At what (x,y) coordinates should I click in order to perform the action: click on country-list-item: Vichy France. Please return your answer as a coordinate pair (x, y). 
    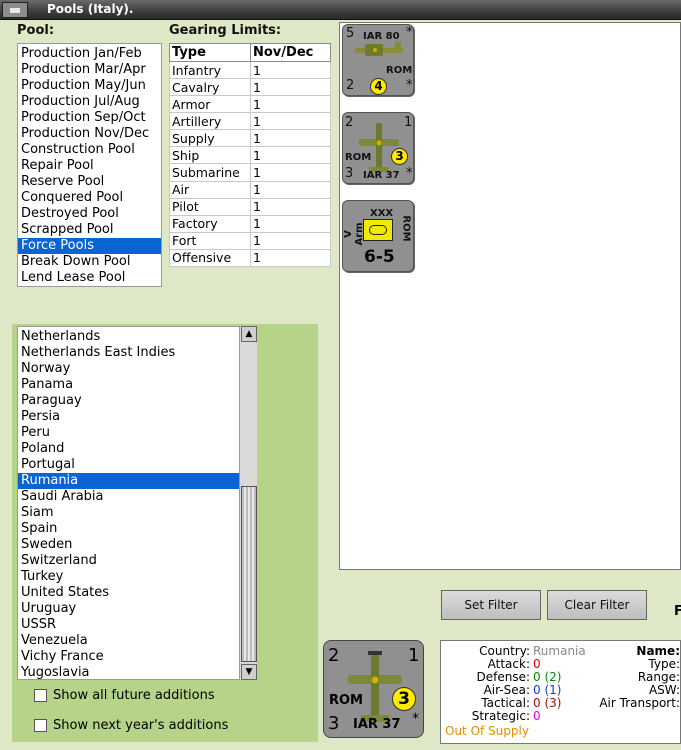
    Looking at the image, I should click on (137, 657).